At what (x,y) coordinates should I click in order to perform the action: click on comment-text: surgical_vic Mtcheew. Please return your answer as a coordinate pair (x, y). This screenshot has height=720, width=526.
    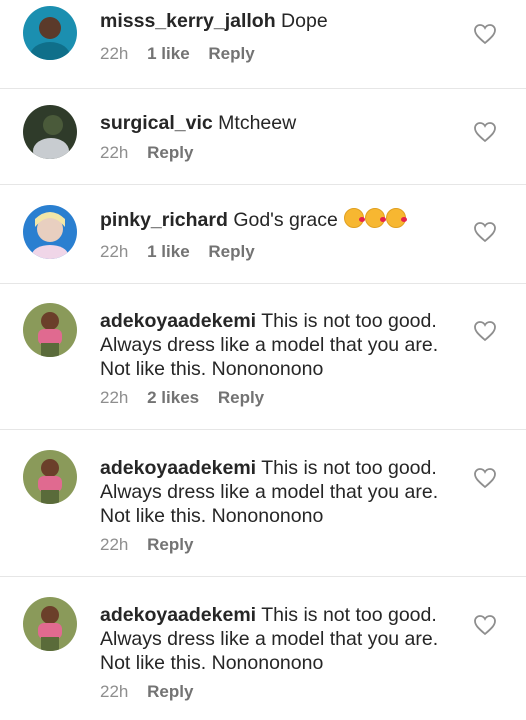
    Looking at the image, I should click on (280, 123).